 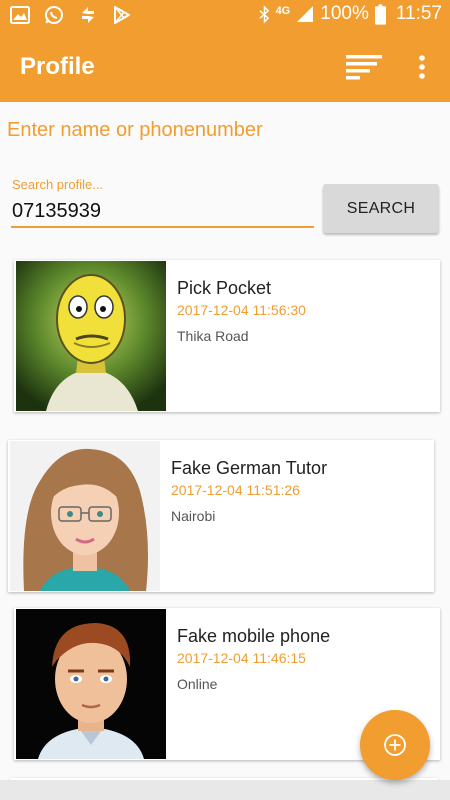 I want to click on more-options-button, so click(x=422, y=67).